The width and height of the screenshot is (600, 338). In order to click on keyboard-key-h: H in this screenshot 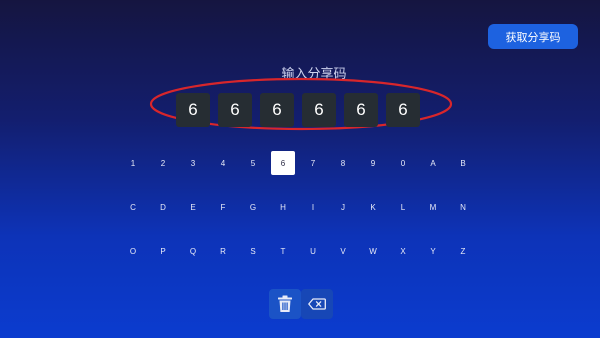, I will do `click(283, 207)`.